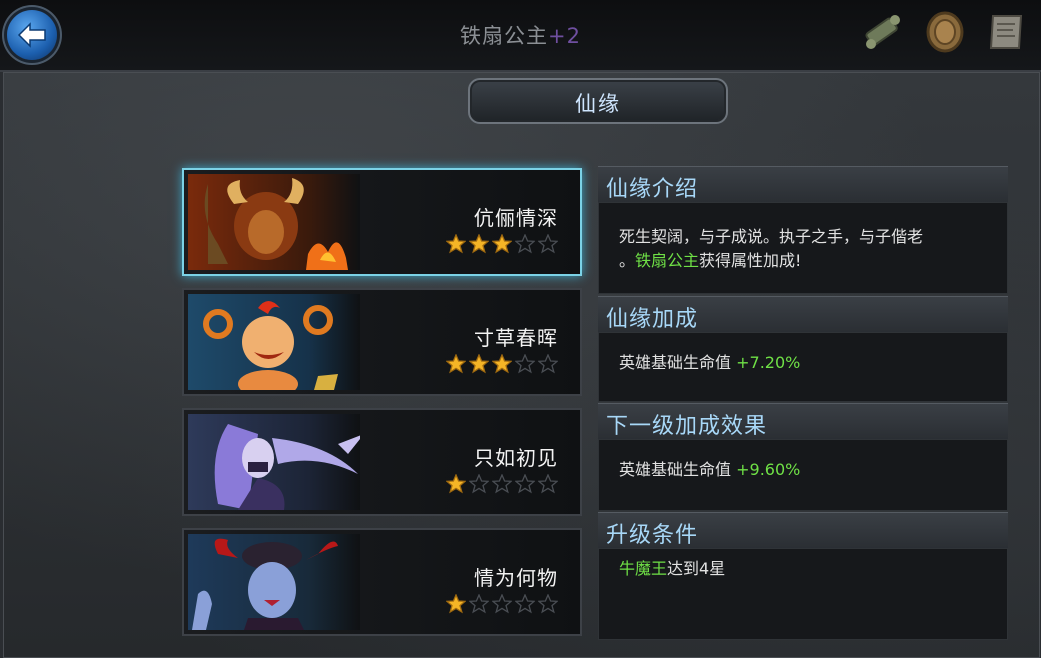  I want to click on hero-level: +2, so click(564, 36).